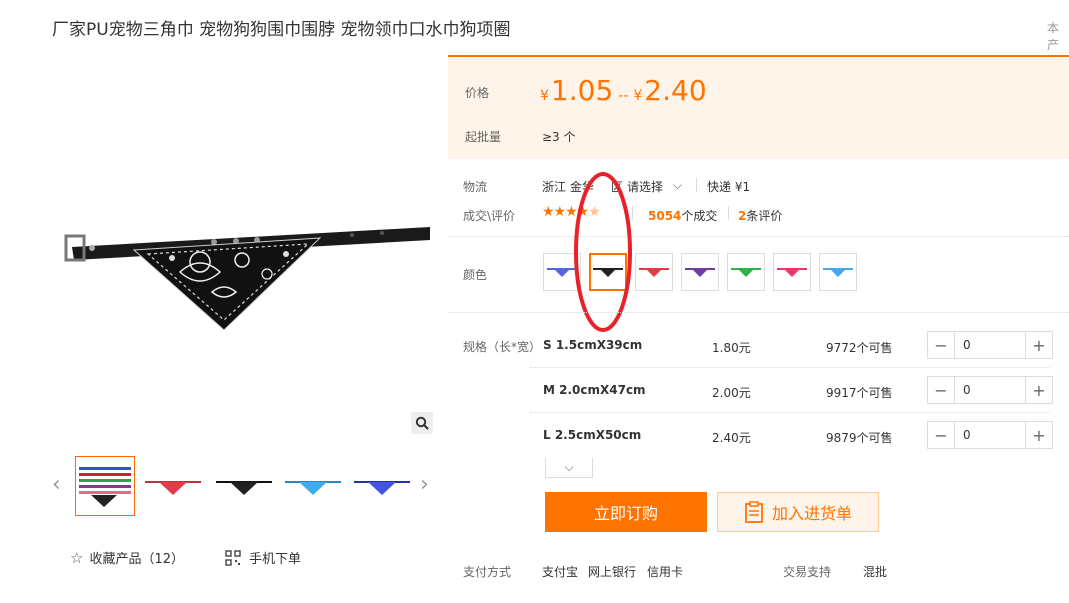 This screenshot has height=603, width=1069. Describe the element at coordinates (233, 557) in the screenshot. I see `qr-code-icon` at that location.